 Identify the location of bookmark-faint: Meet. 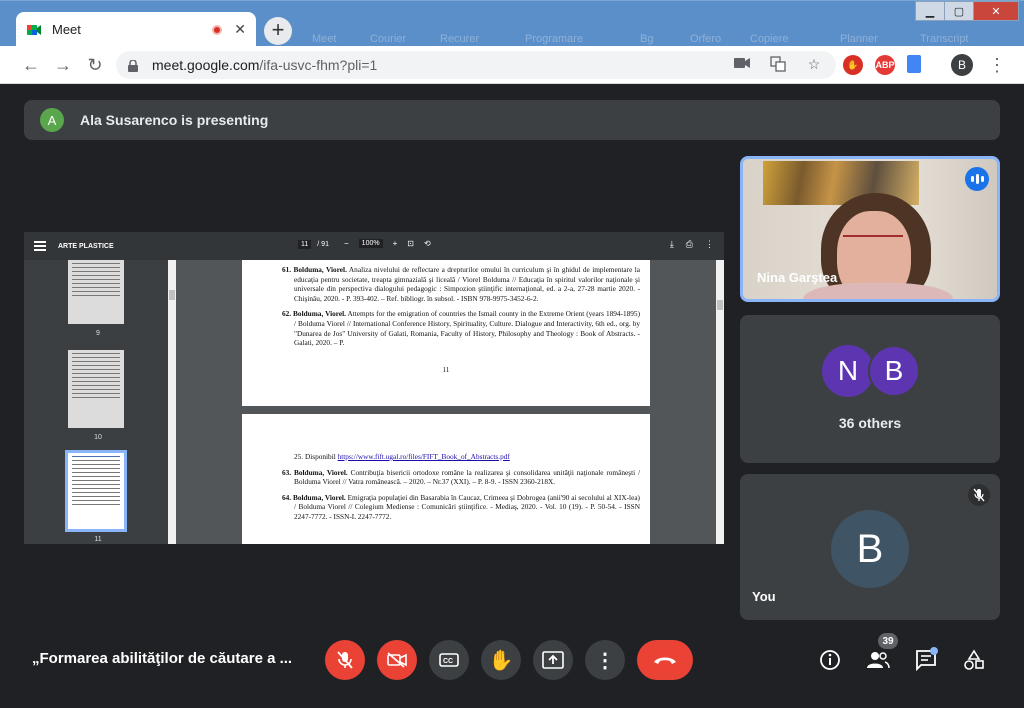
(324, 39).